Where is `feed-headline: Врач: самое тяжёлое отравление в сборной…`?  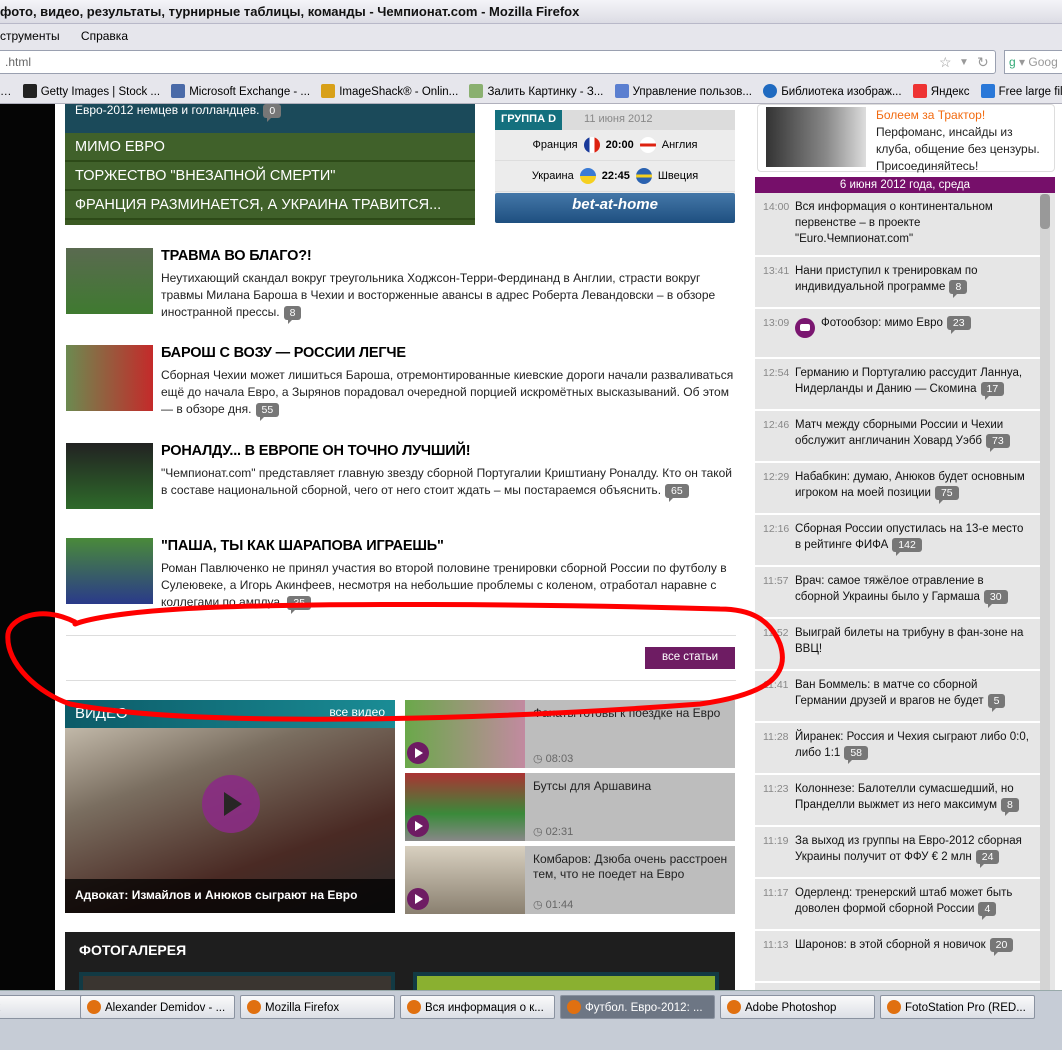
feed-headline: Врач: самое тяжёлое отравление в сборной… is located at coordinates (889, 589).